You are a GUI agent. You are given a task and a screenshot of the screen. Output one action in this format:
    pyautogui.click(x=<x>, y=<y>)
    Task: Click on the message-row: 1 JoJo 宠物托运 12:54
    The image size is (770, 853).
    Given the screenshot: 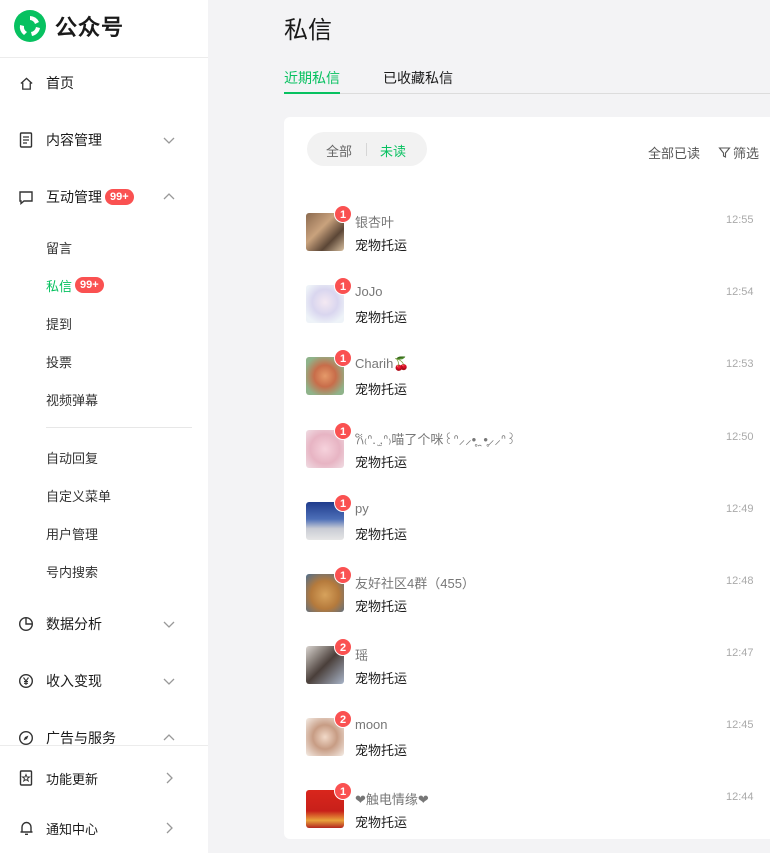 What is the action you would take?
    pyautogui.click(x=527, y=311)
    